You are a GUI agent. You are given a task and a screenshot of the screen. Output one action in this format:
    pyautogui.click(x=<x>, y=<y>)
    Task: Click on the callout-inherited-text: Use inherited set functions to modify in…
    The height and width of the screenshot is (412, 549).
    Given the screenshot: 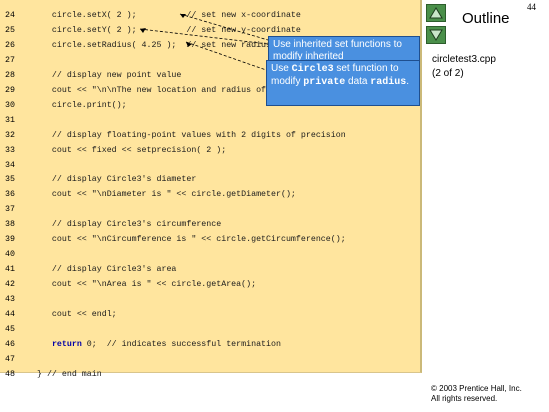 What is the action you would take?
    pyautogui.click(x=337, y=50)
    